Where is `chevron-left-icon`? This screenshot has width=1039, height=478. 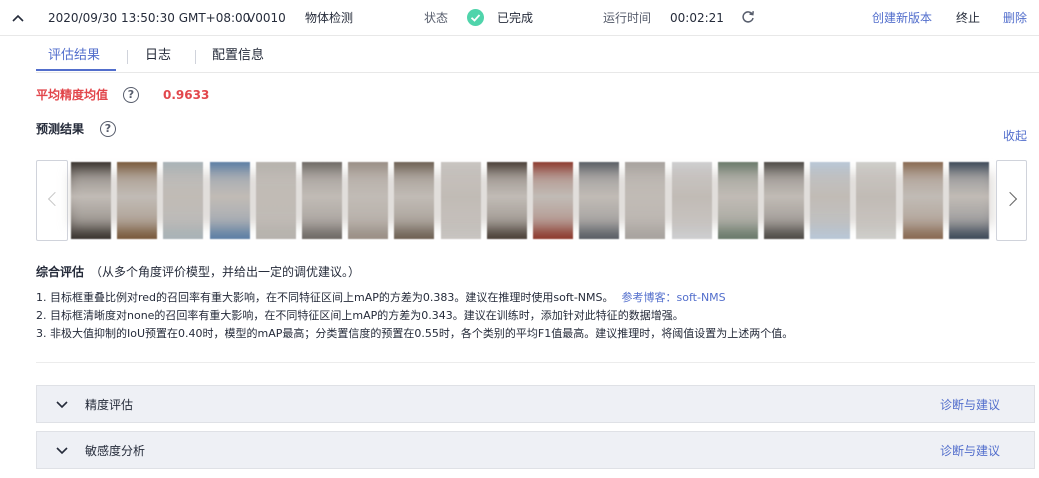
chevron-left-icon is located at coordinates (55, 199).